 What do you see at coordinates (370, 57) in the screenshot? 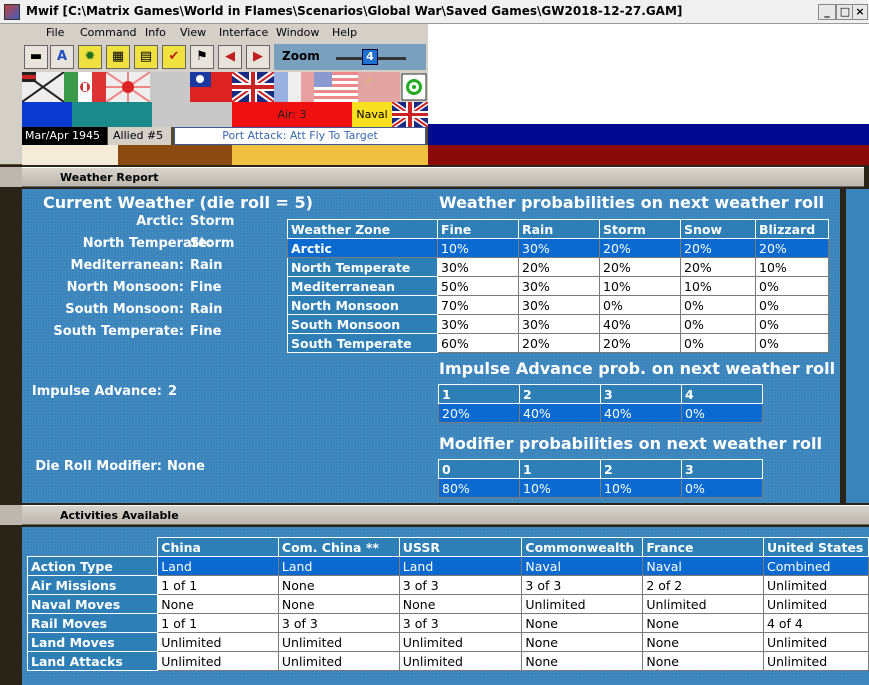
I see `zoom-slider-thumb: 4` at bounding box center [370, 57].